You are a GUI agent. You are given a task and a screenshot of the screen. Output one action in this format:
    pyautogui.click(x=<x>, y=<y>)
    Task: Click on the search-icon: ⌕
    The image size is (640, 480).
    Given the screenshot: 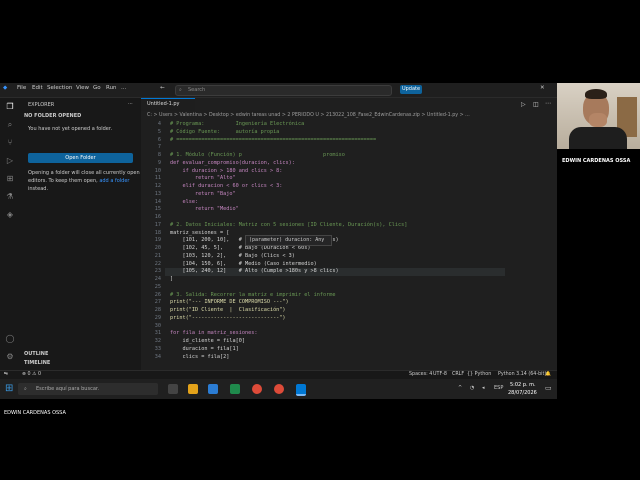 What is the action you would take?
    pyautogui.click(x=180, y=90)
    